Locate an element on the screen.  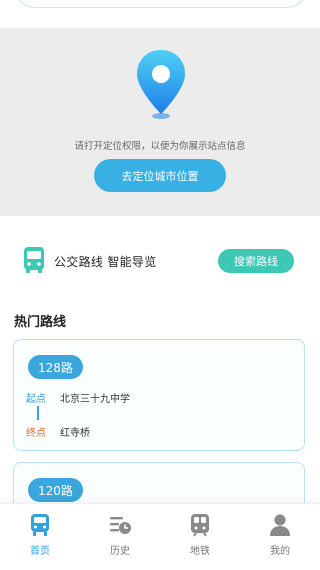
bottom-tab-bar: 首页 历史 地铁 我的 is located at coordinates (160, 536).